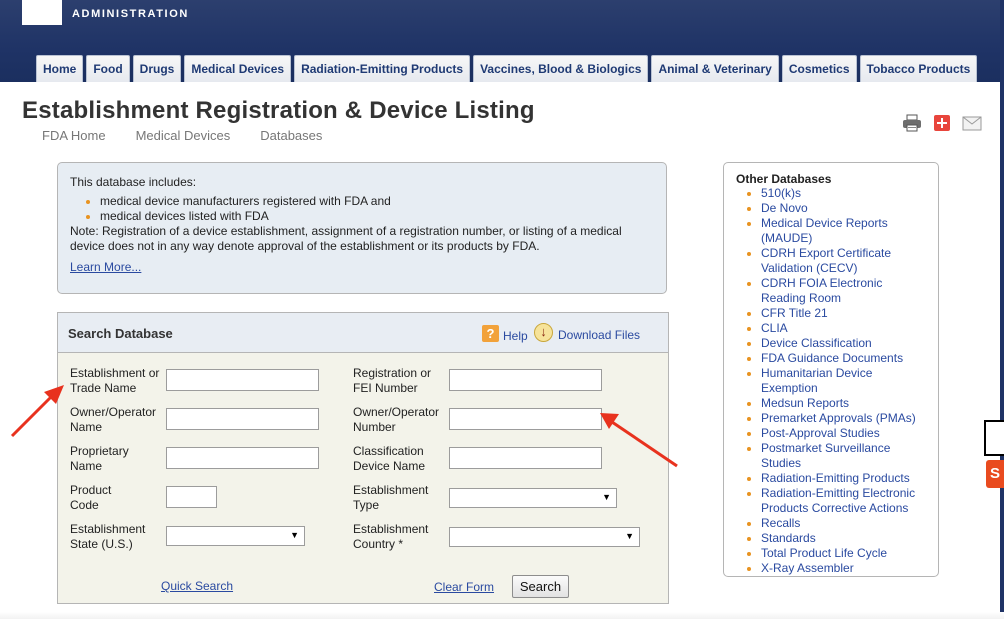 The image size is (1004, 619). I want to click on nav-tab-vaccines: Vaccines, Blood & Biologics, so click(561, 68).